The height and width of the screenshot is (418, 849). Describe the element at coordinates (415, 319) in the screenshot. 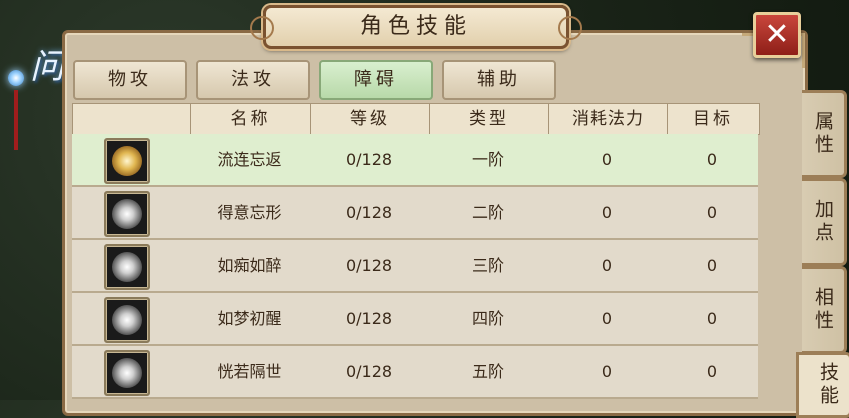

I see `table-row: 如梦初醒 0/128 四阶 0 0` at that location.